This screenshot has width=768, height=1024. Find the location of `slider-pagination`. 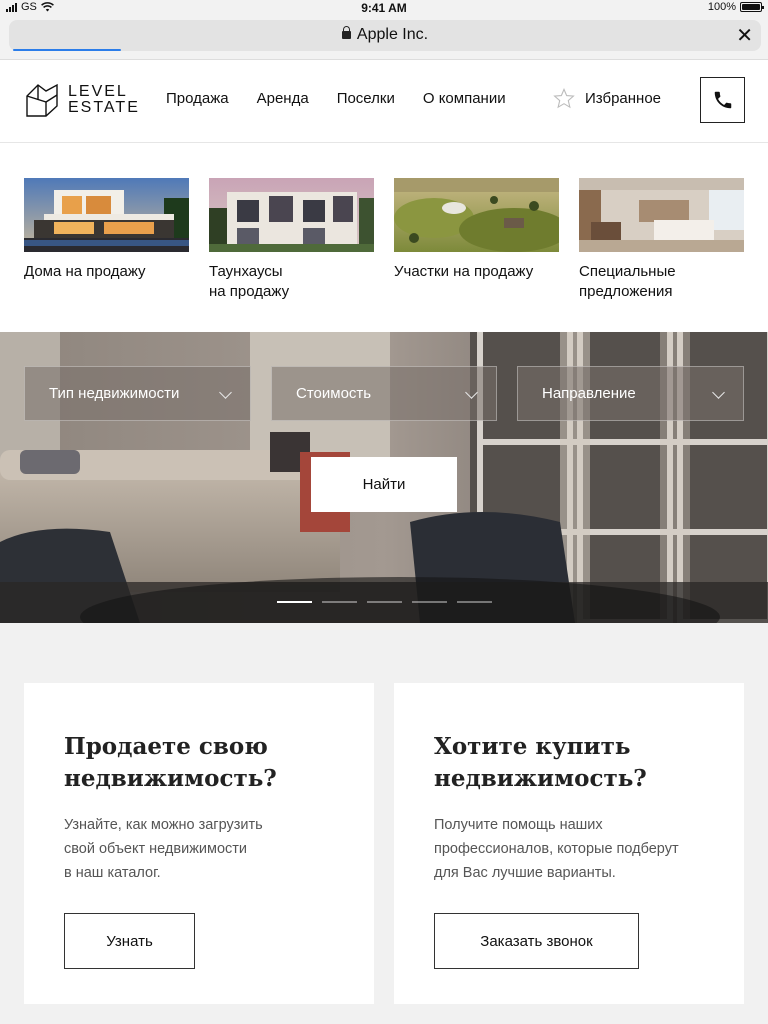

slider-pagination is located at coordinates (384, 602).